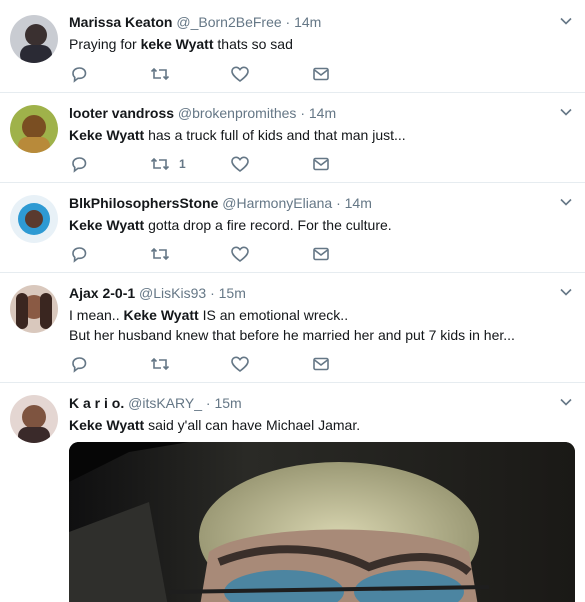 The image size is (585, 602). Describe the element at coordinates (182, 164) in the screenshot. I see `retweet-count: 1` at that location.